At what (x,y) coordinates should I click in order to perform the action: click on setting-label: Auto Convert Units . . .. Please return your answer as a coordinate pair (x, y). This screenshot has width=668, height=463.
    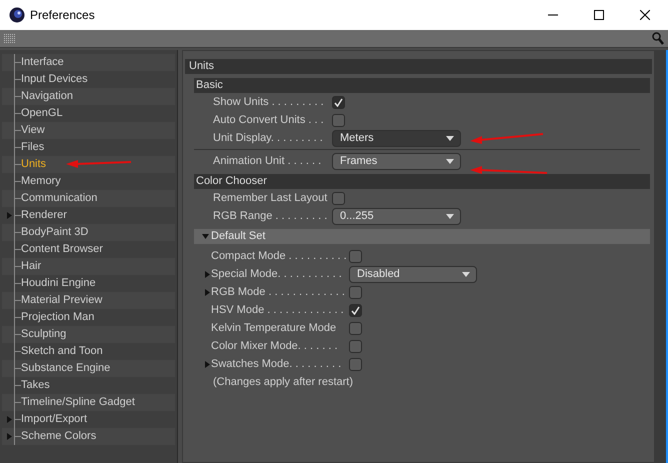
    Looking at the image, I should click on (269, 120).